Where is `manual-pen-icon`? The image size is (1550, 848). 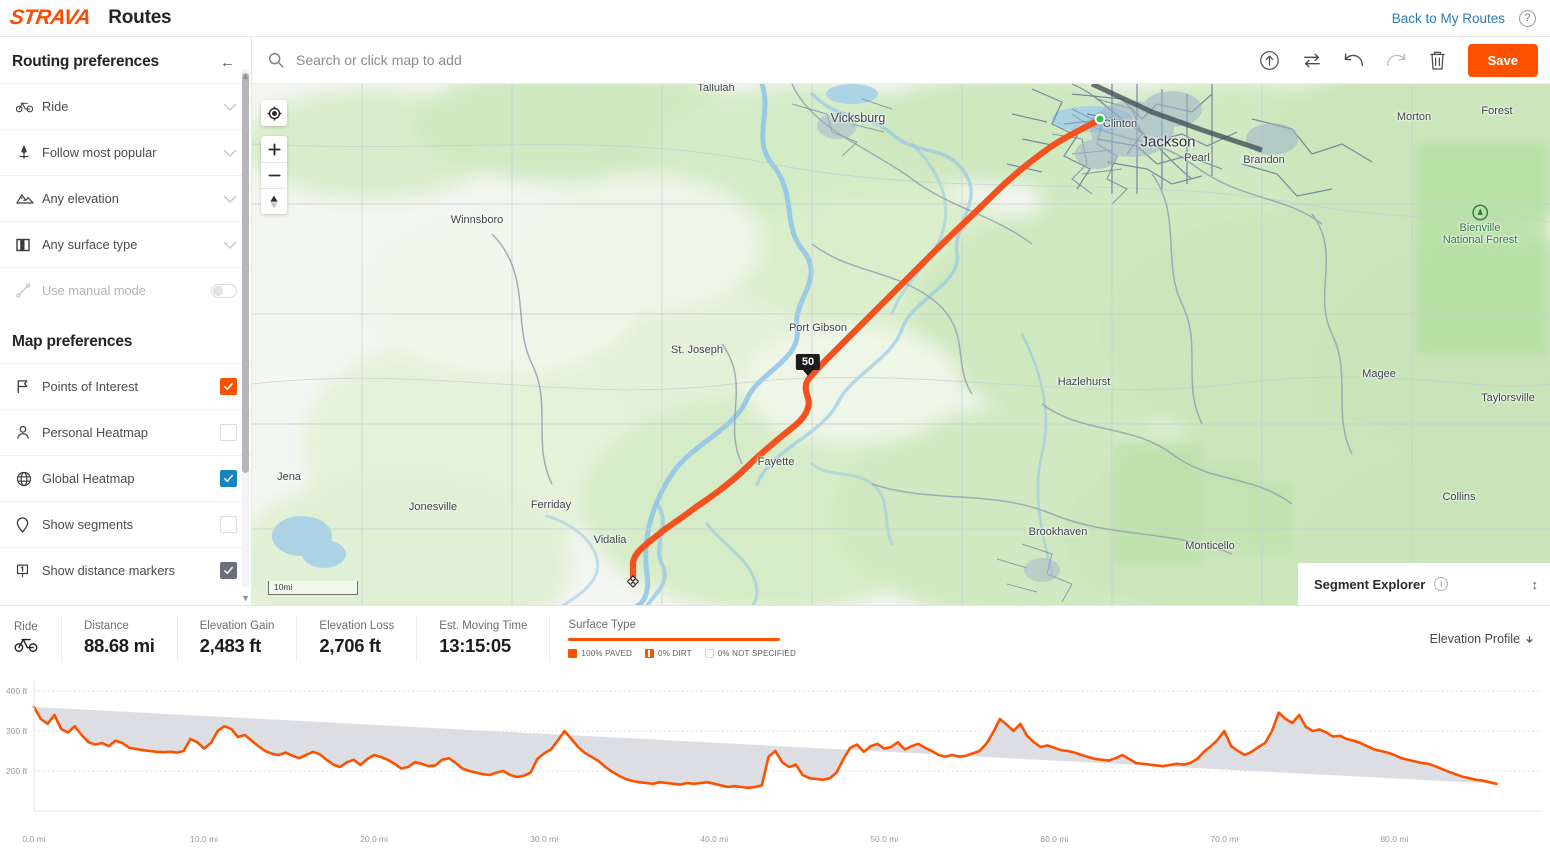 manual-pen-icon is located at coordinates (29, 290).